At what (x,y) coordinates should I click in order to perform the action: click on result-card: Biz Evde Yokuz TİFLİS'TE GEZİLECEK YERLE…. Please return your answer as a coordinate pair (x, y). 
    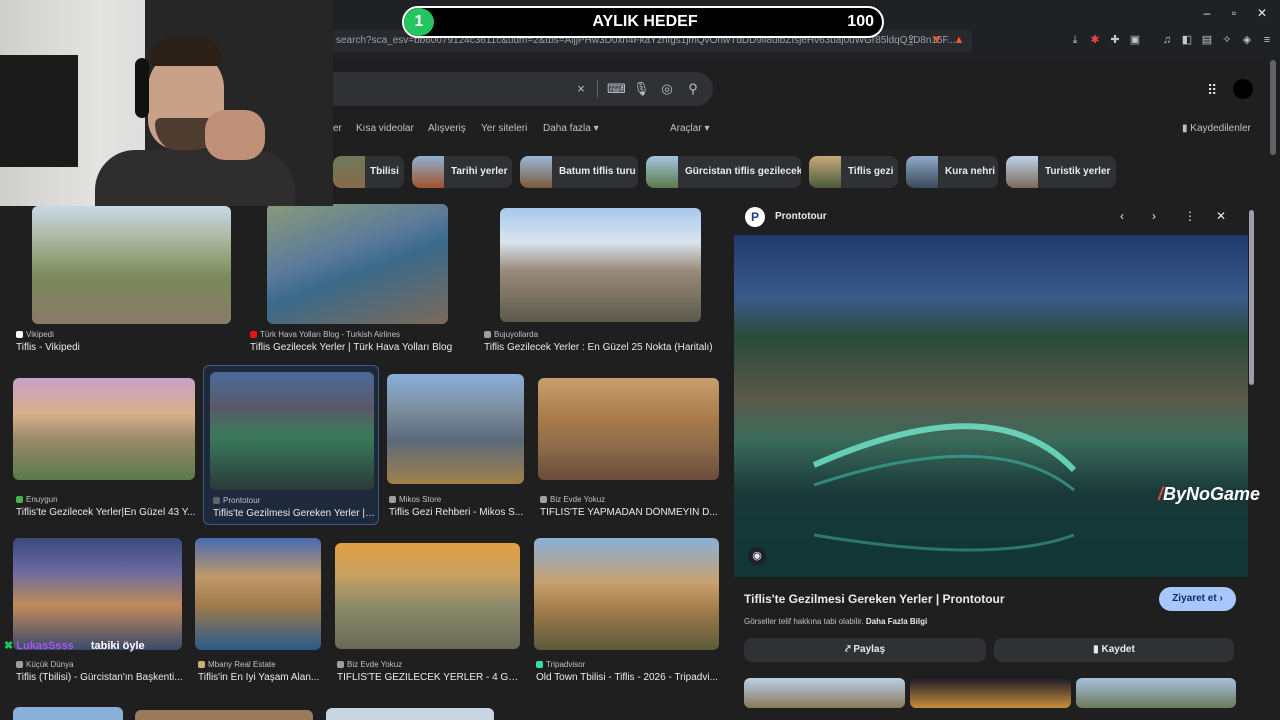
    Looking at the image, I should click on (427, 615).